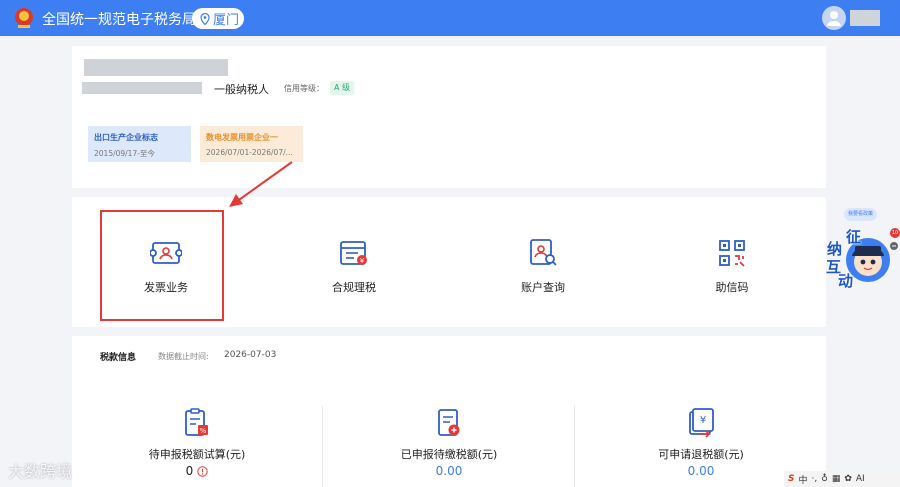 Image resolution: width=900 pixels, height=487 pixels. I want to click on microphone-icon: ♁, so click(824, 479).